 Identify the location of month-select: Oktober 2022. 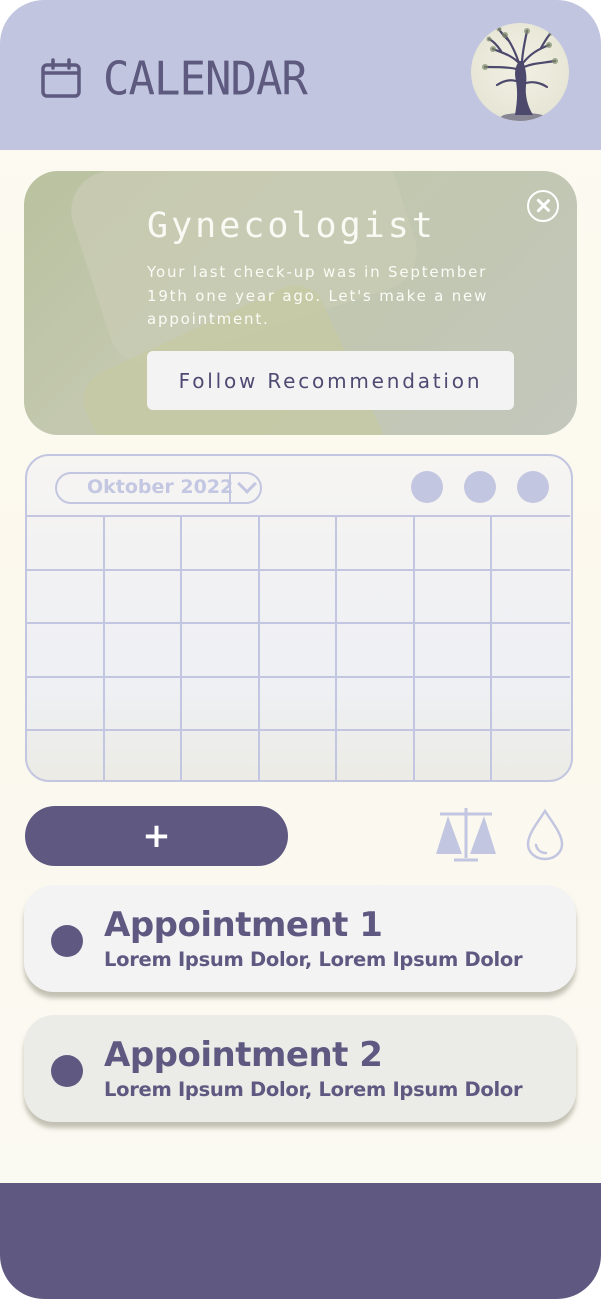
(158, 487).